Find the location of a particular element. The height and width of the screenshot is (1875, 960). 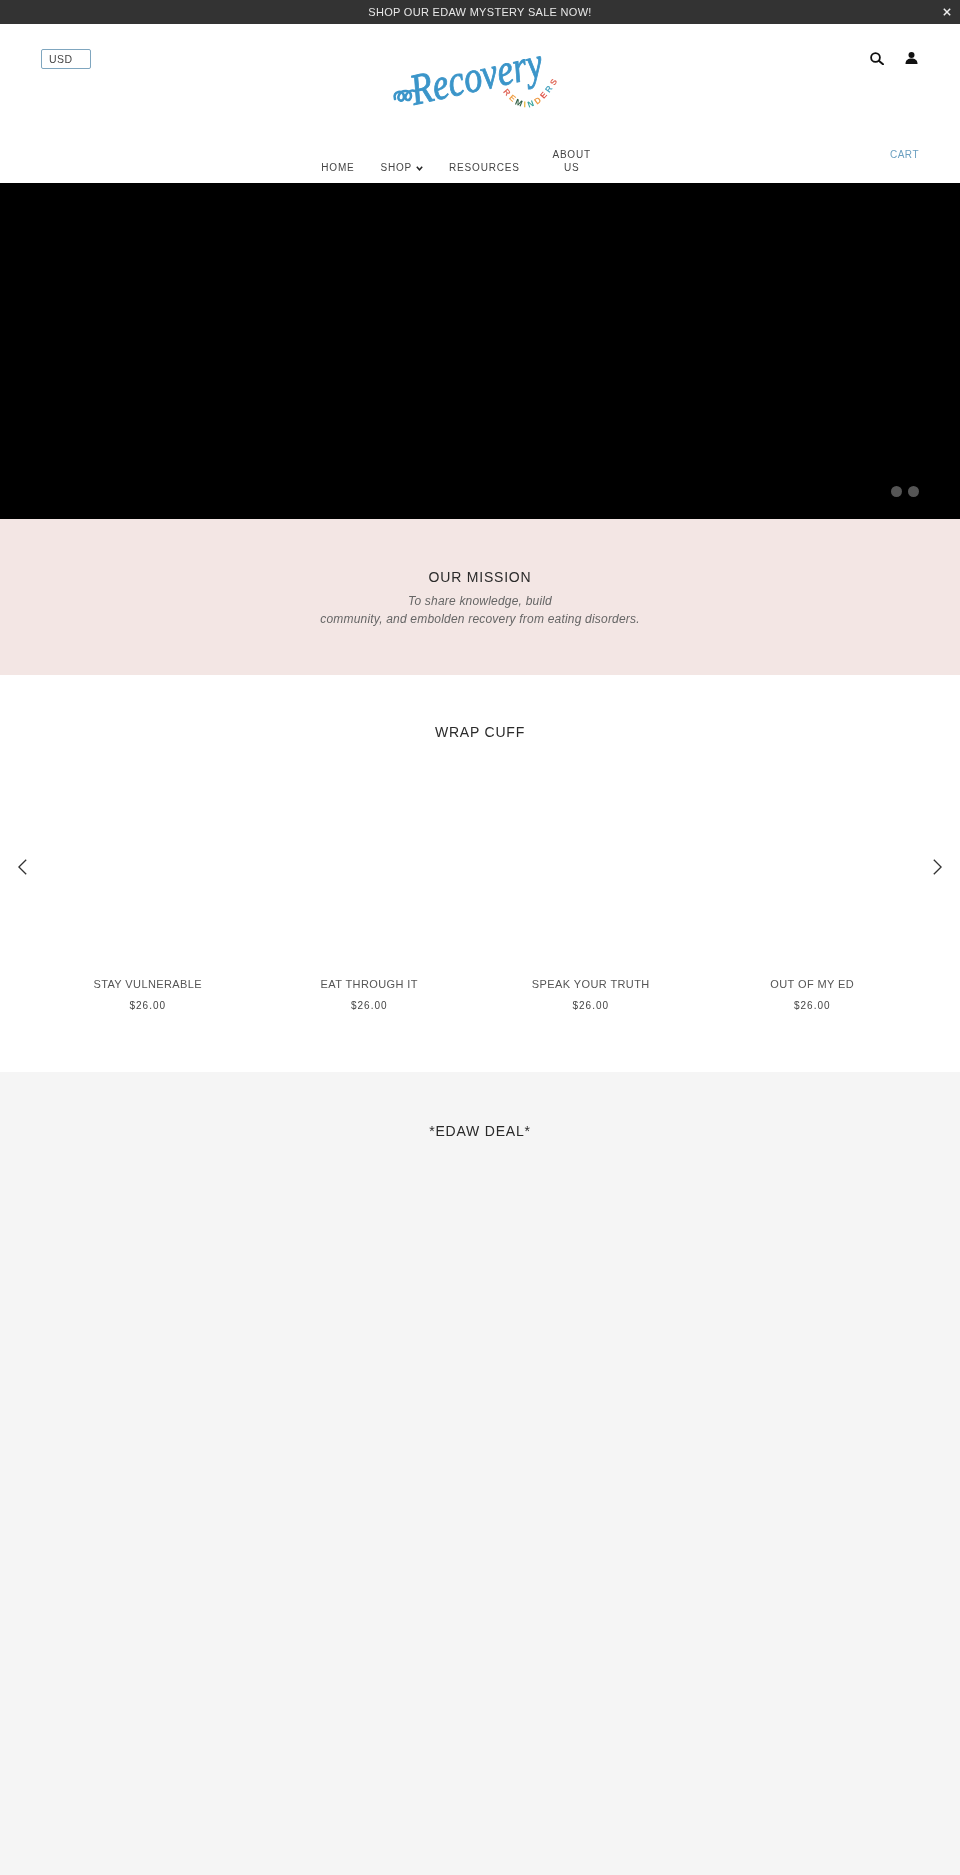

nav-link: HOME is located at coordinates (338, 167).